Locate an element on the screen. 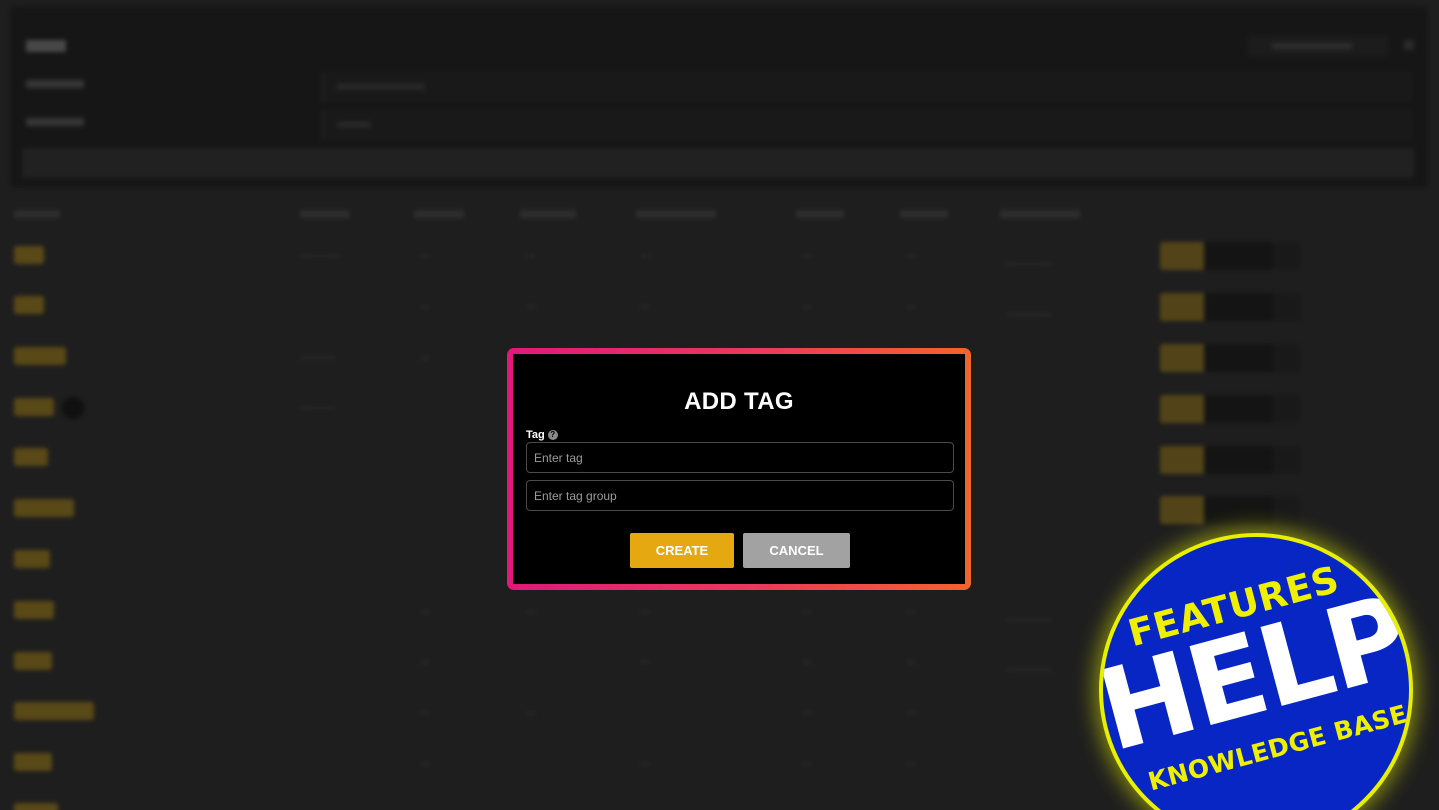 The width and height of the screenshot is (1439, 810). filter-apply-bar is located at coordinates (718, 163).